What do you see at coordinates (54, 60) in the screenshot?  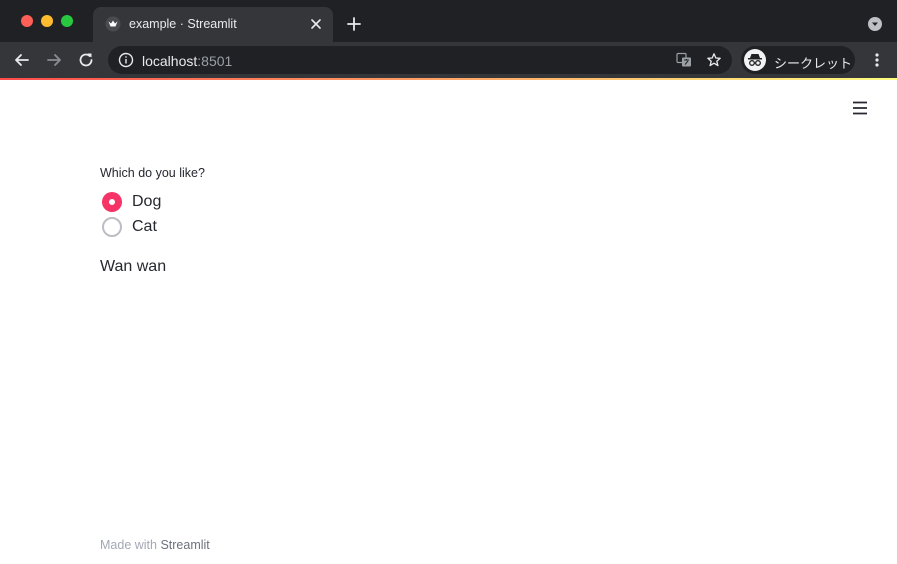 I see `forward-icon` at bounding box center [54, 60].